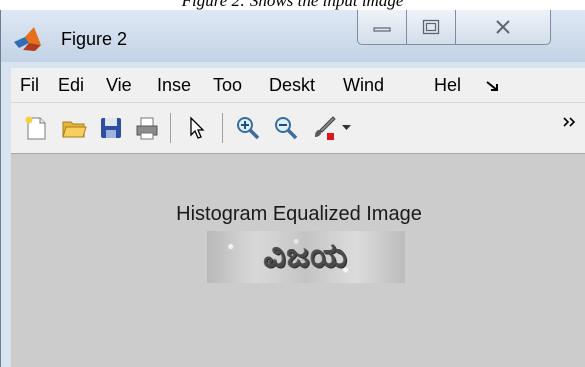 Image resolution: width=585 pixels, height=367 pixels. Describe the element at coordinates (346, 128) in the screenshot. I see `dropdown-arrow-icon` at that location.